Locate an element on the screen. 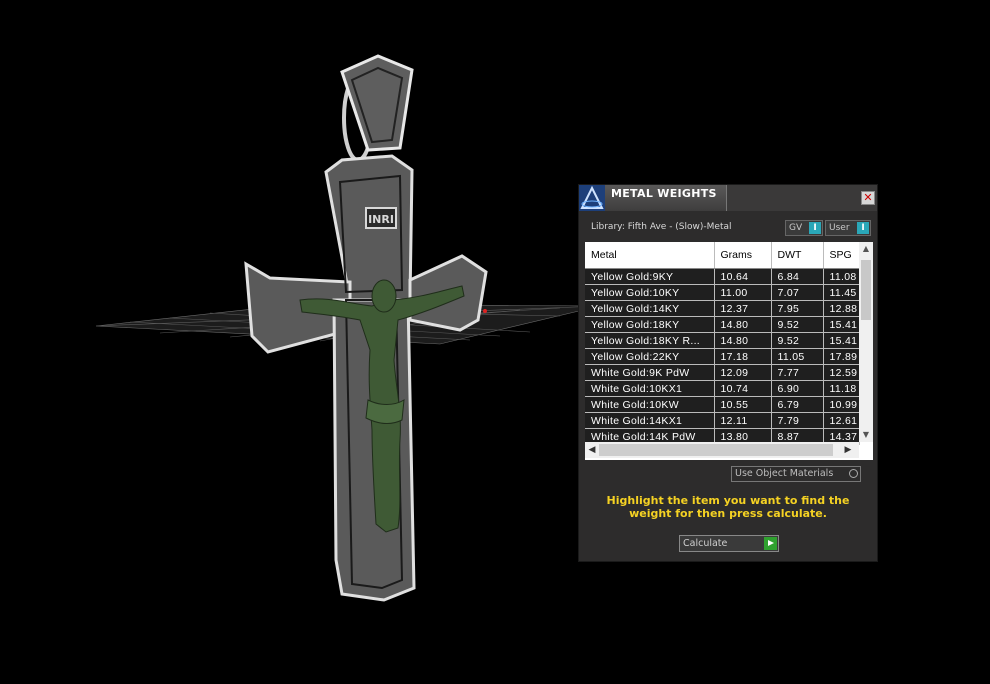 This screenshot has width=990, height=684. gv-toggle: GV I is located at coordinates (804, 228).